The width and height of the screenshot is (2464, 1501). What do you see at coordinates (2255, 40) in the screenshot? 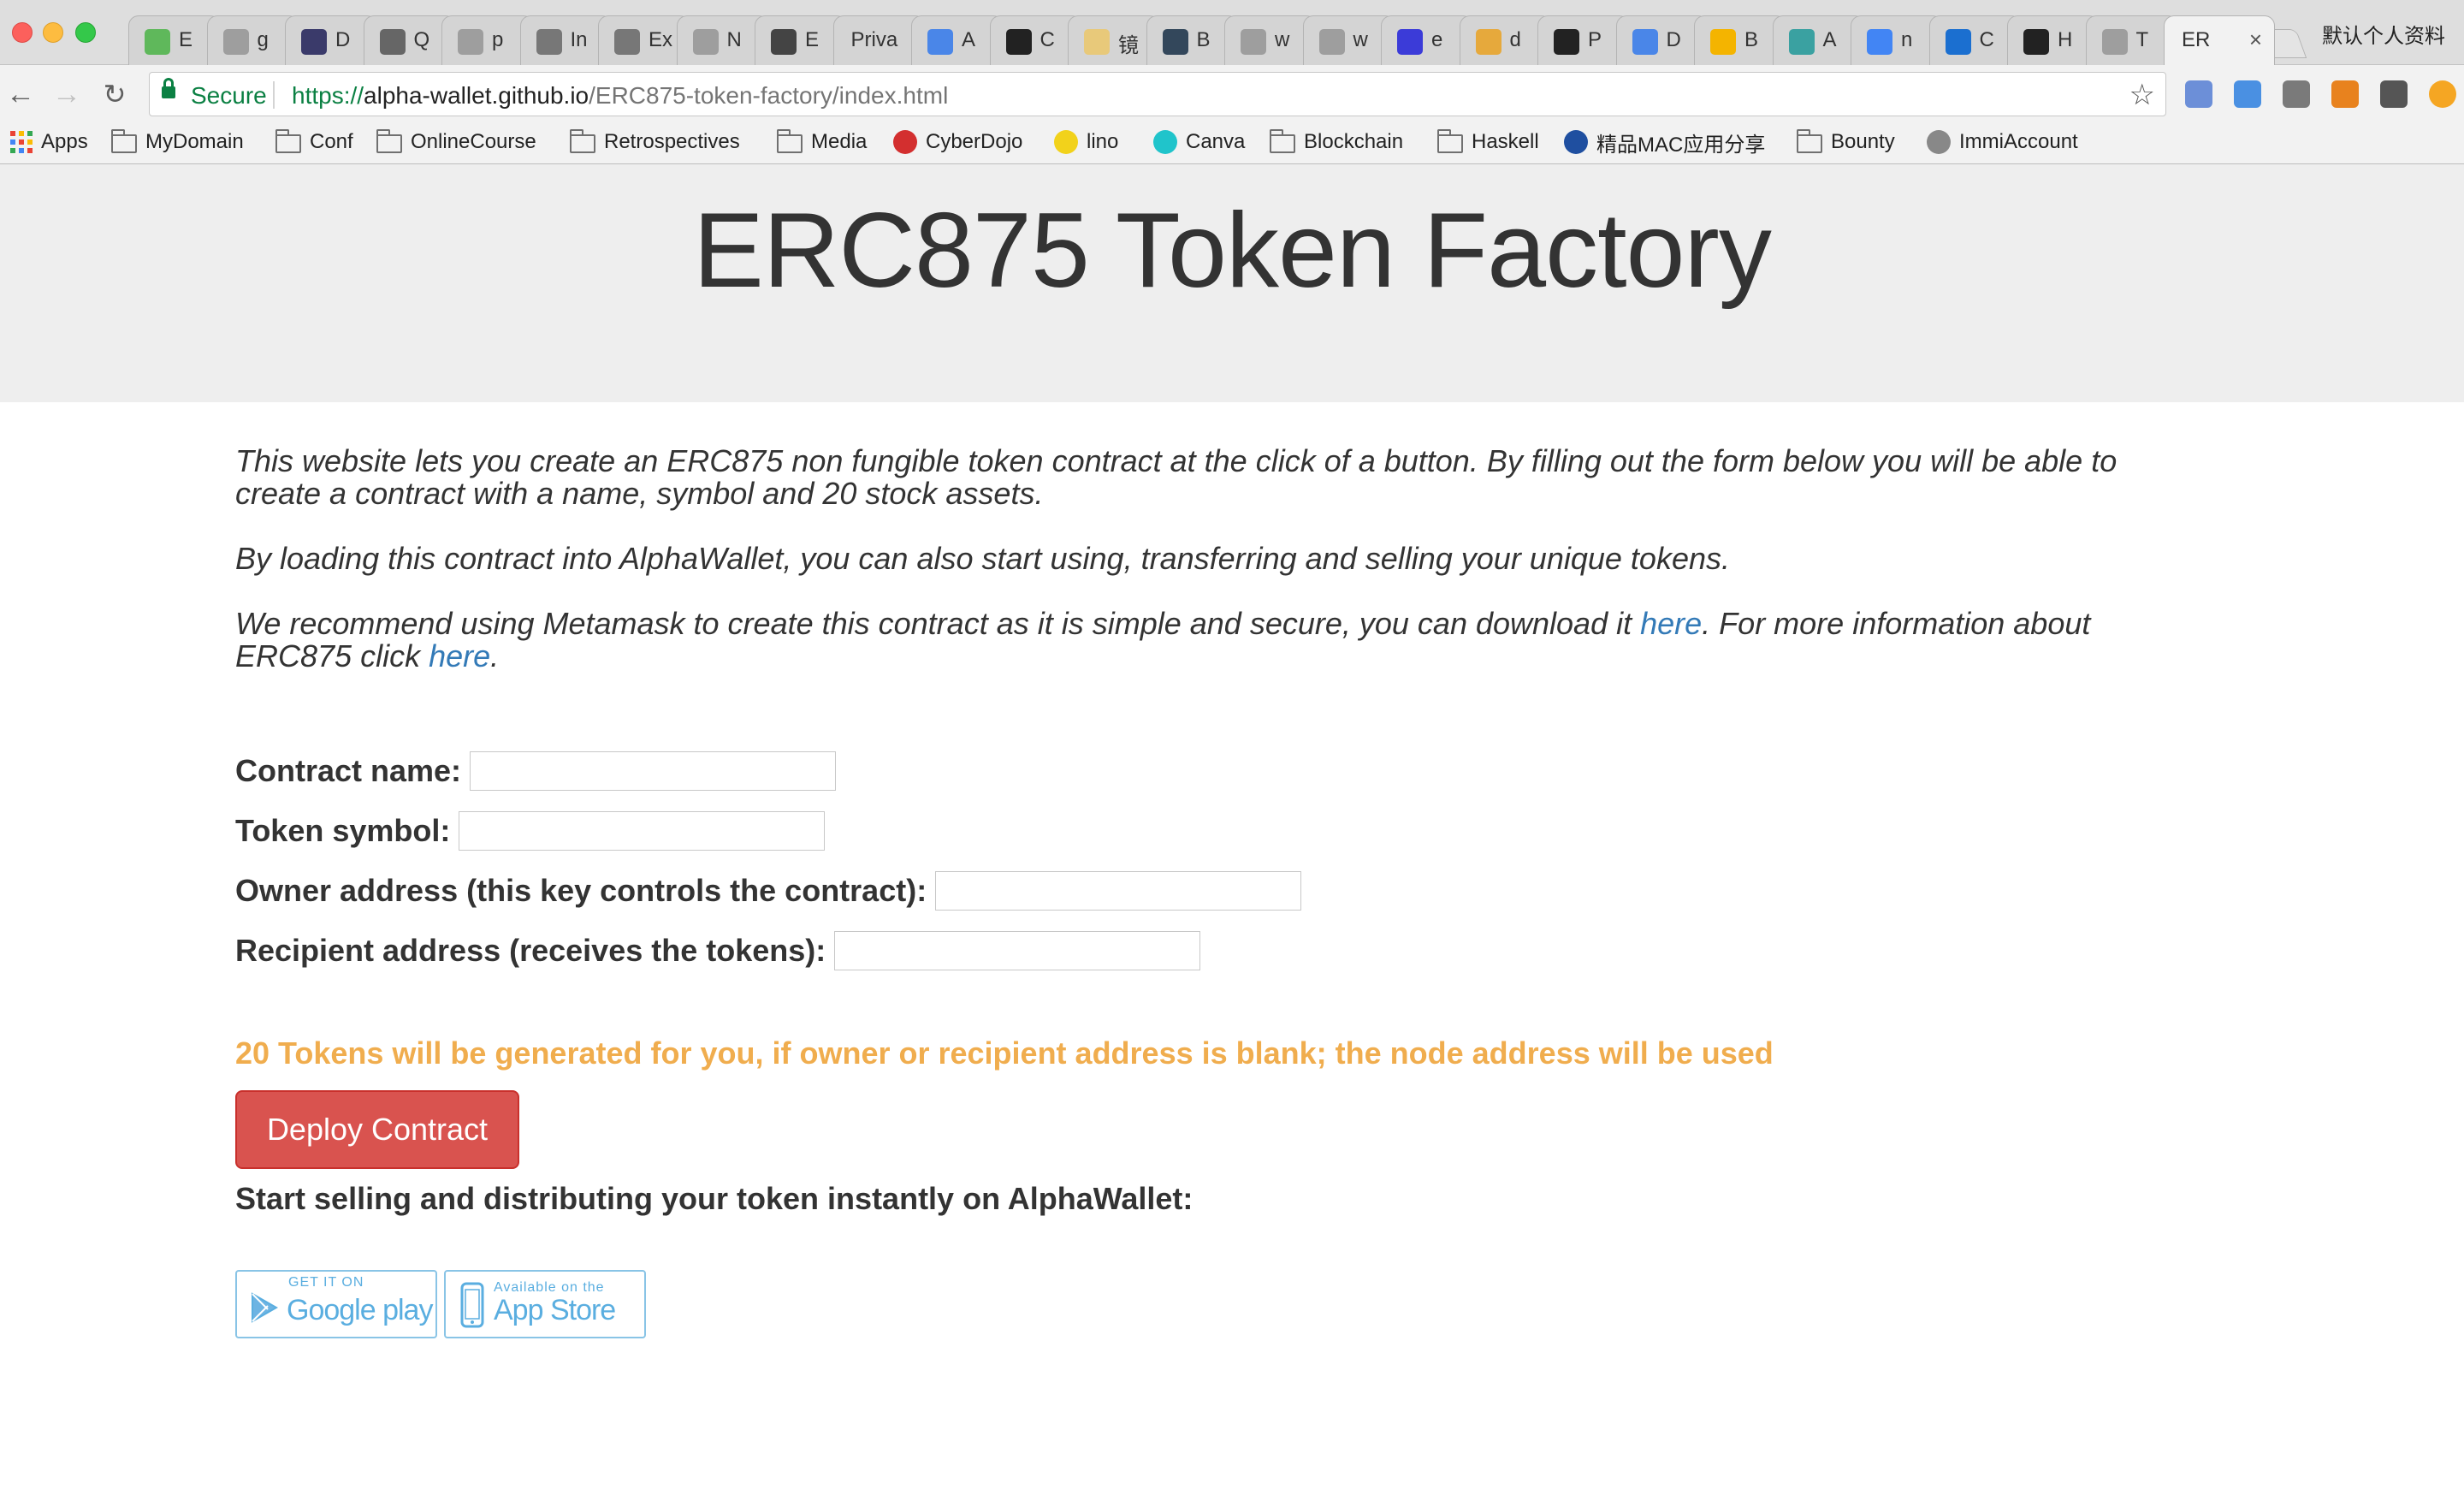
I see `close-tab-icon: ×` at bounding box center [2255, 40].